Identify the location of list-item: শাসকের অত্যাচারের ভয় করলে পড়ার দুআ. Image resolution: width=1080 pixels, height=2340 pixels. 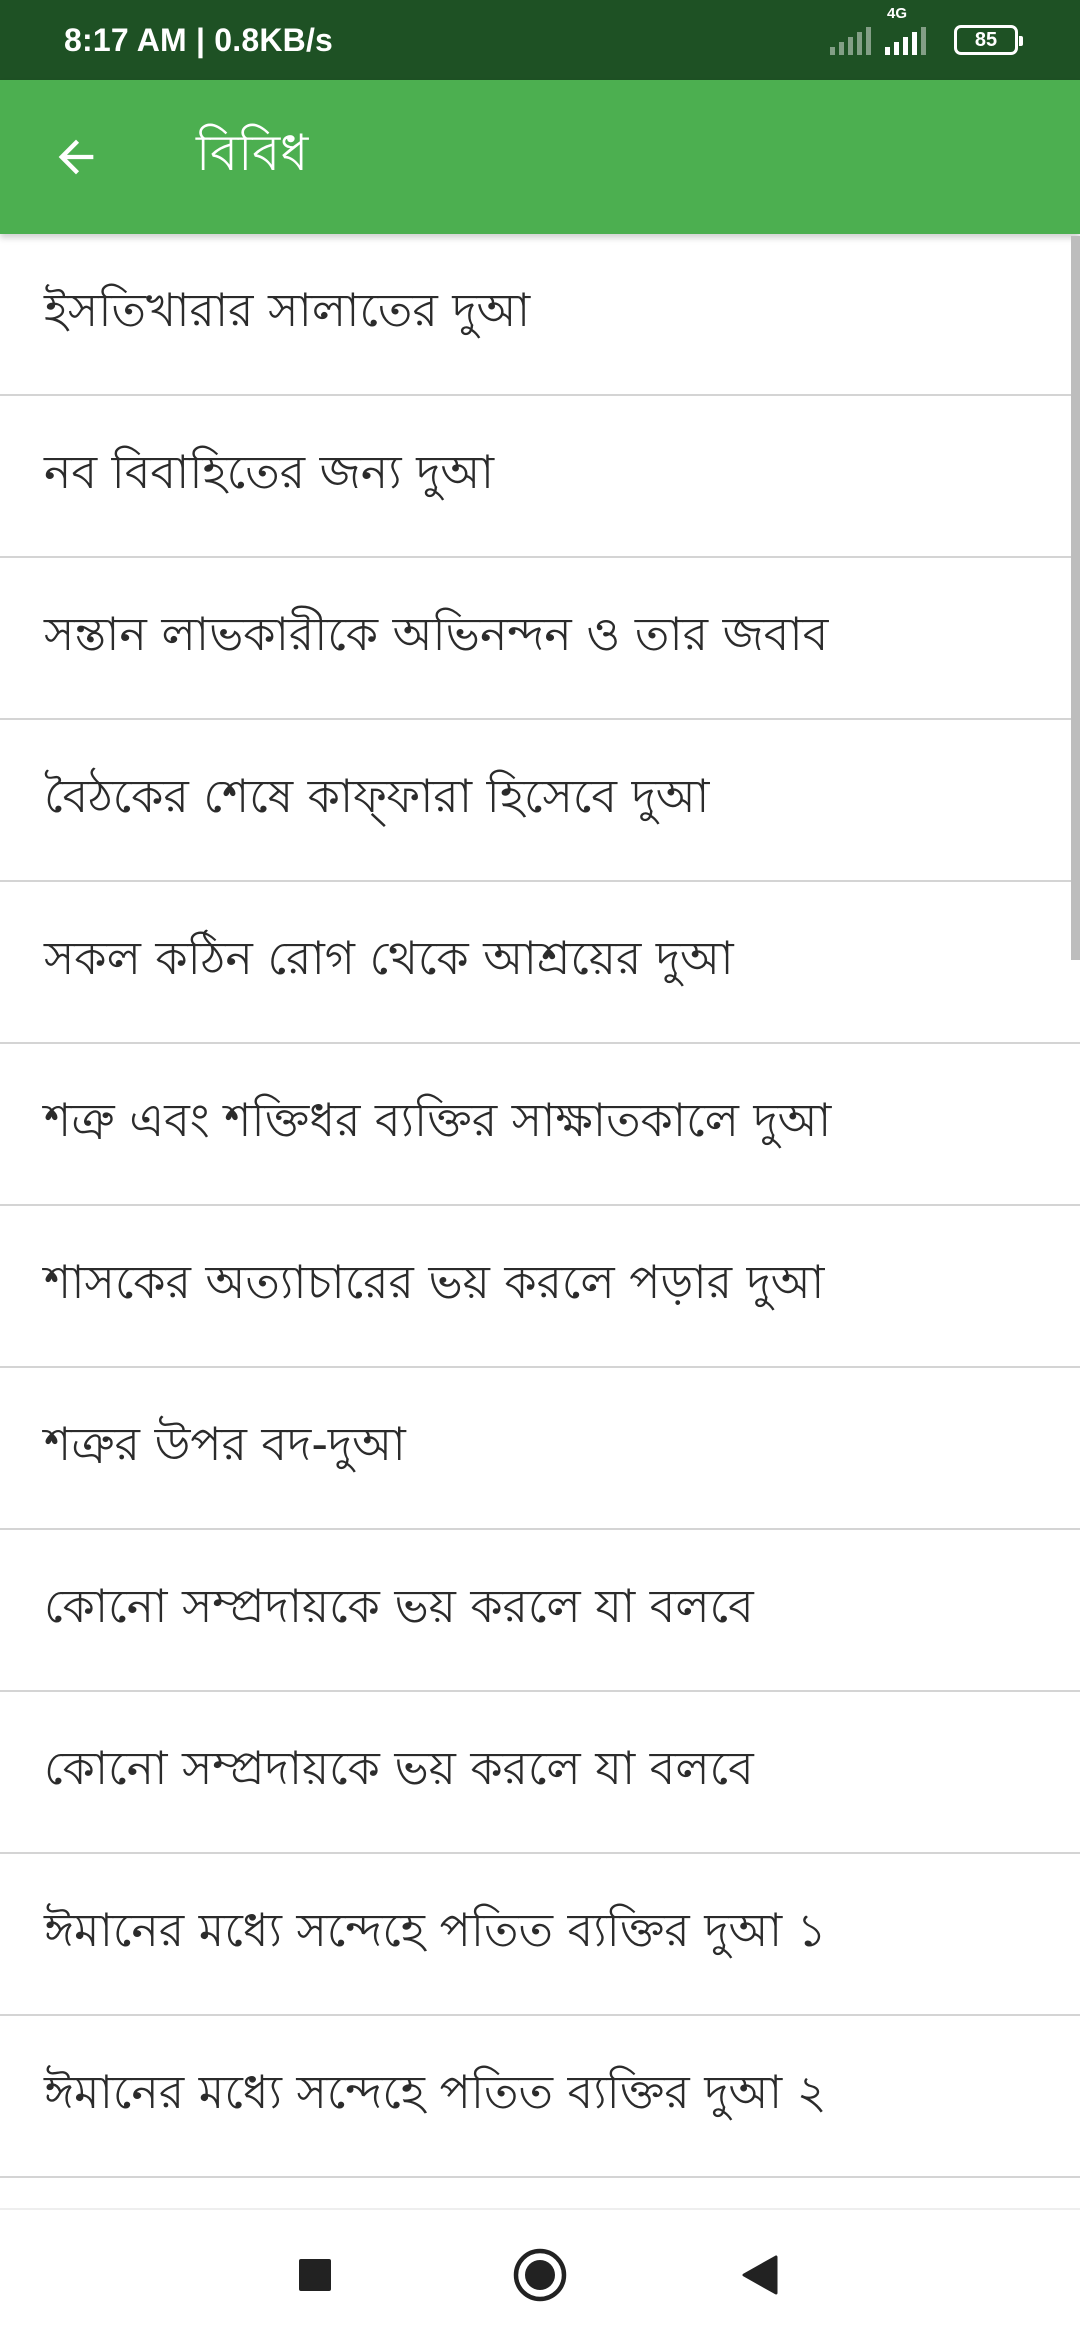
(540, 1287).